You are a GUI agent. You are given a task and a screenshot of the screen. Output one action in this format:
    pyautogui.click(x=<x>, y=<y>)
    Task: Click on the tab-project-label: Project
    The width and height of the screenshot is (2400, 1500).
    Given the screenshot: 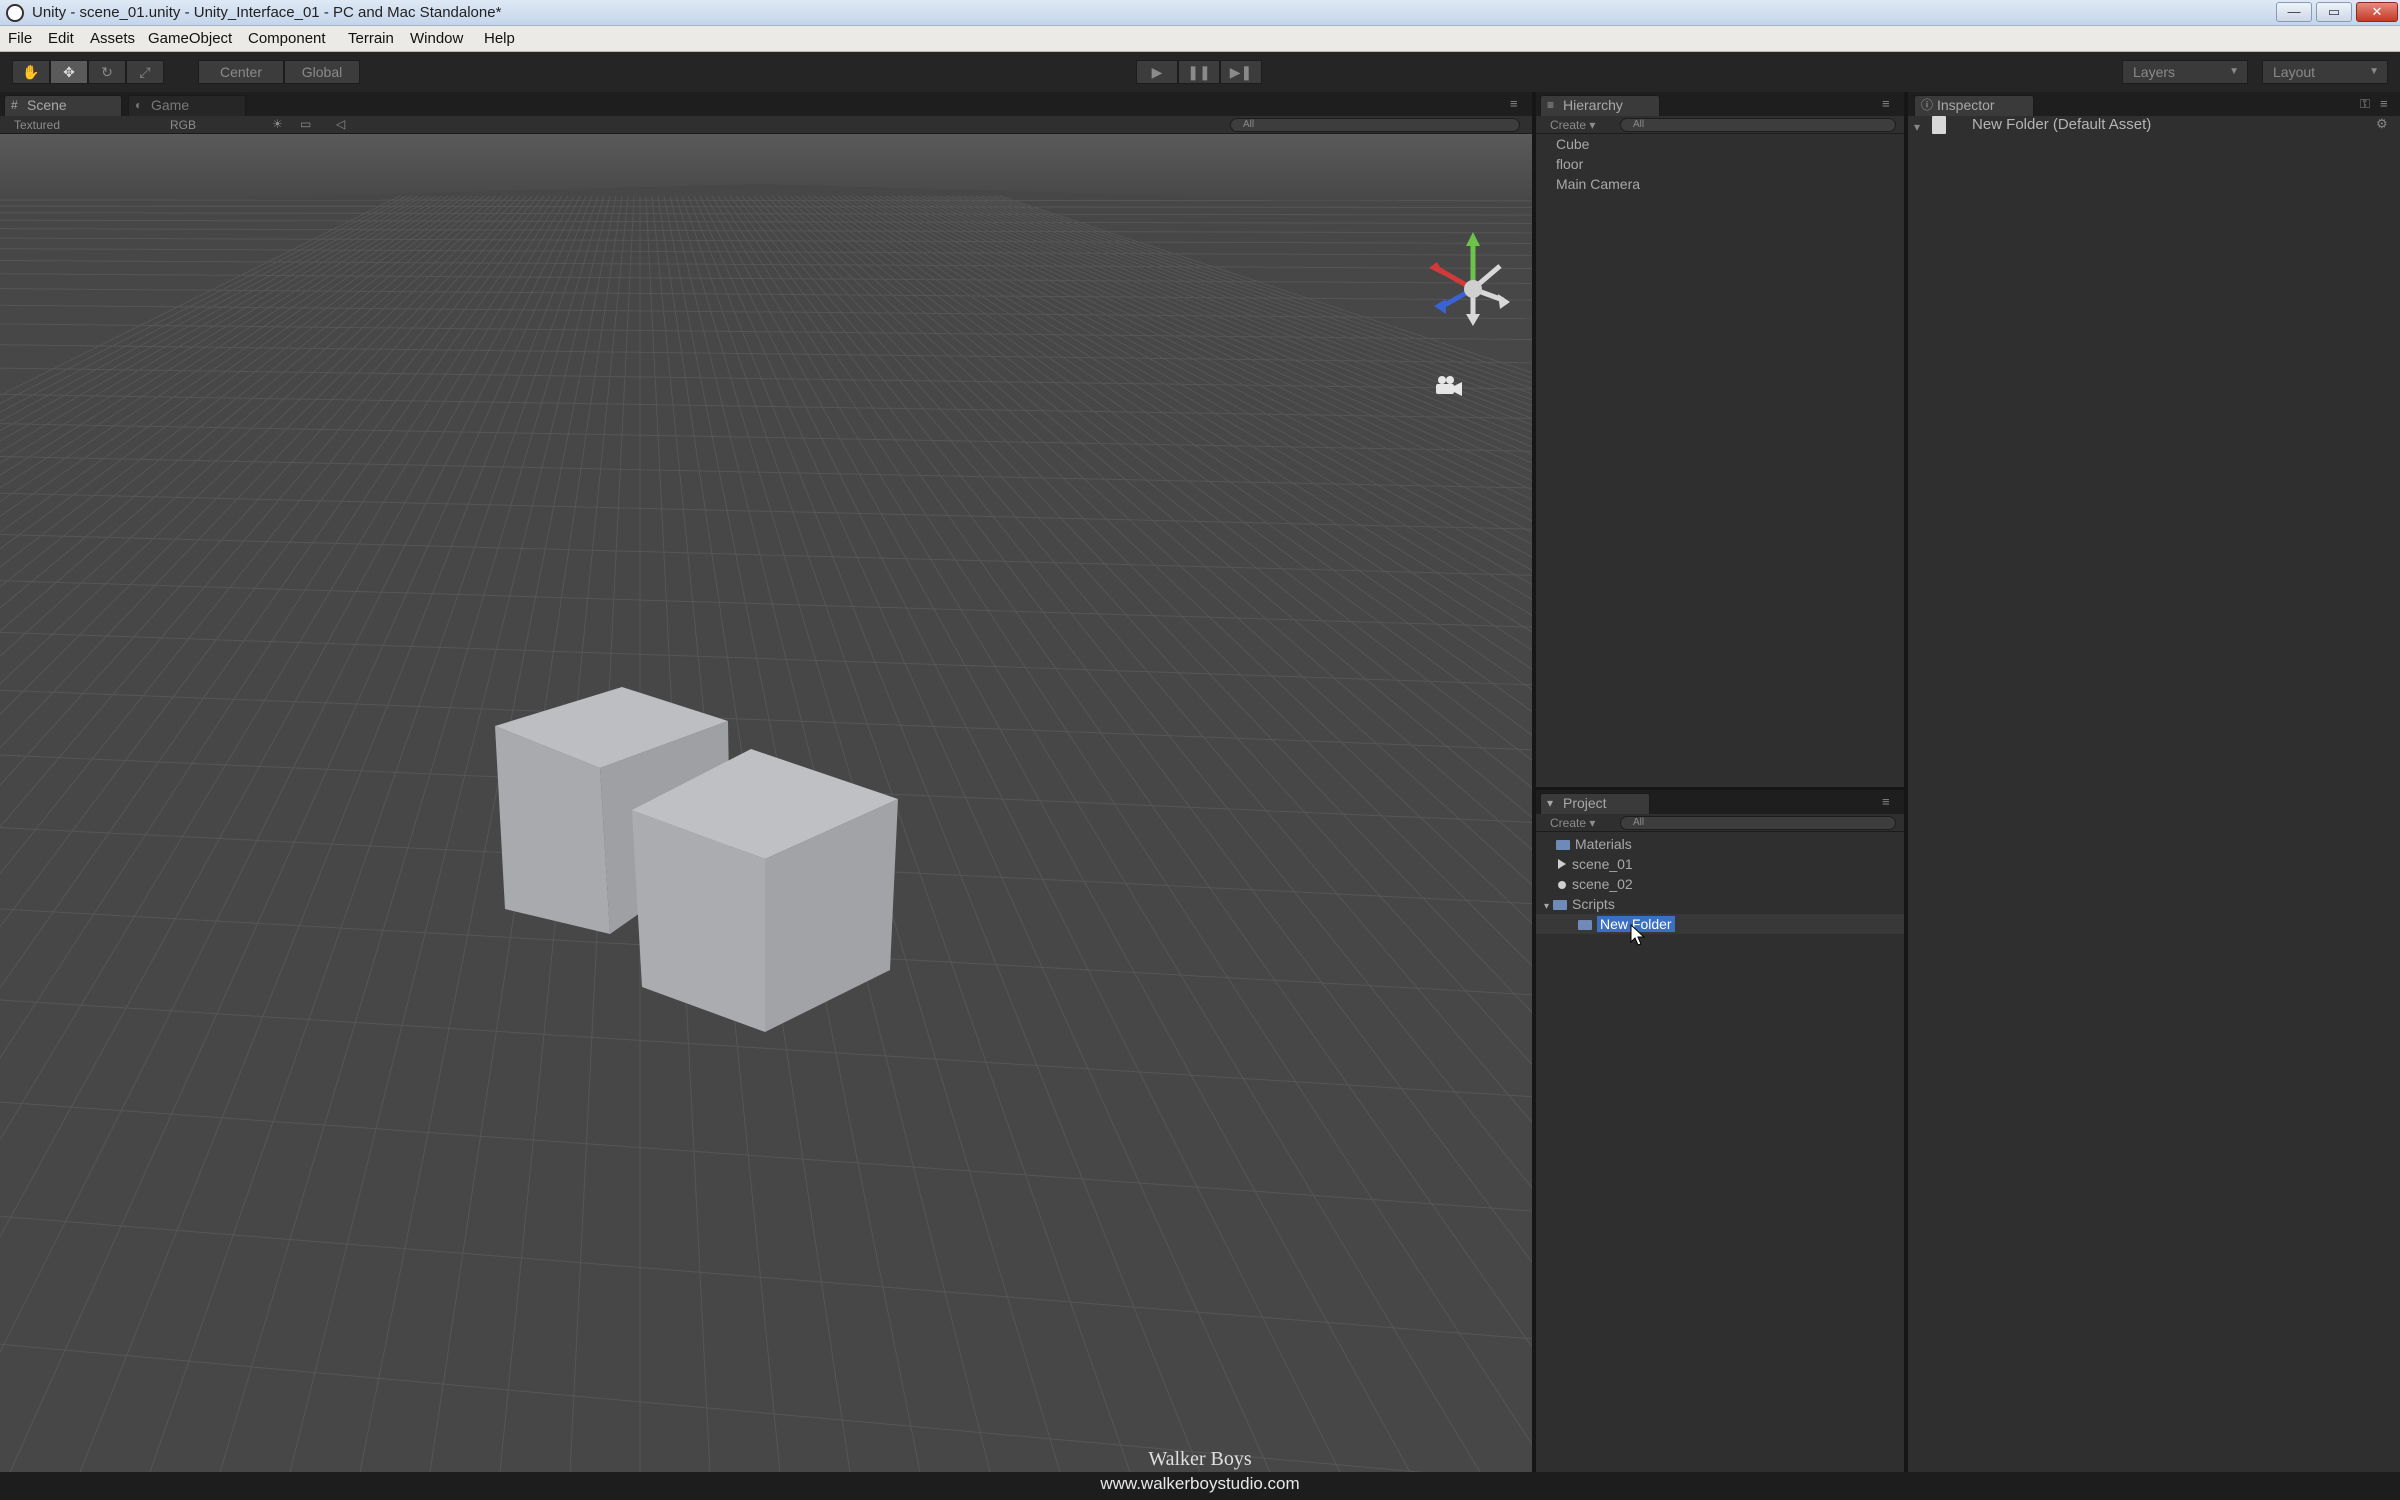 What is the action you would take?
    pyautogui.click(x=1585, y=803)
    